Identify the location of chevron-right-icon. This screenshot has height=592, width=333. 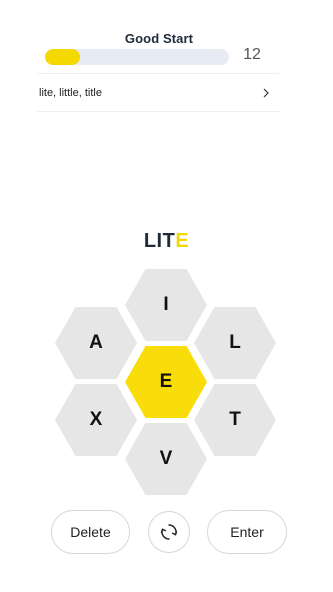
(266, 92).